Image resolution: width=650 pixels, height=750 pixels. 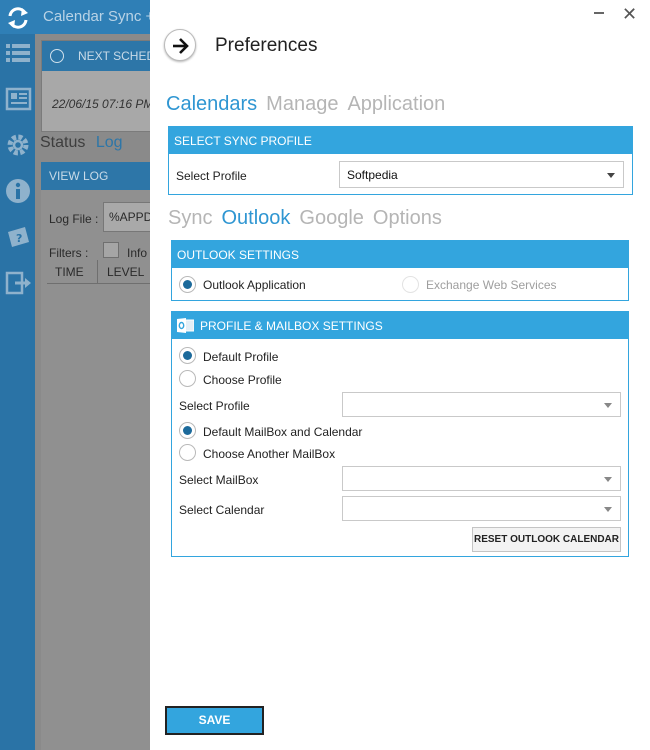 I want to click on sync-profile-header: SELECT SYNC PROFILE, so click(x=400, y=140).